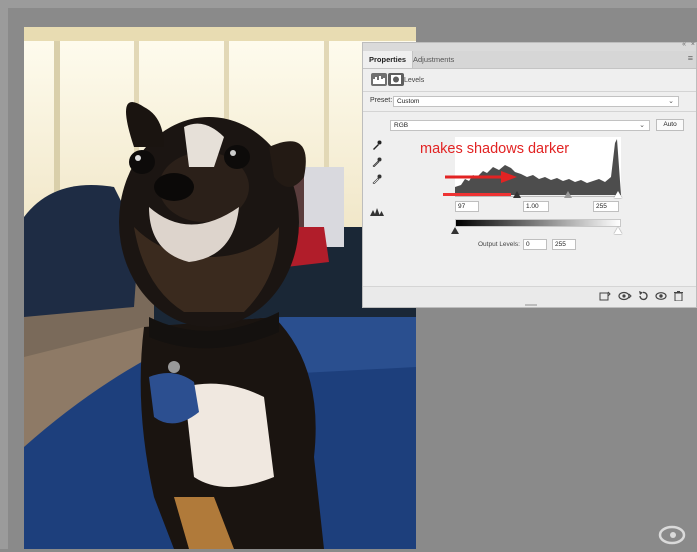 The image size is (697, 552). What do you see at coordinates (606, 206) in the screenshot?
I see `input-white-field: 255` at bounding box center [606, 206].